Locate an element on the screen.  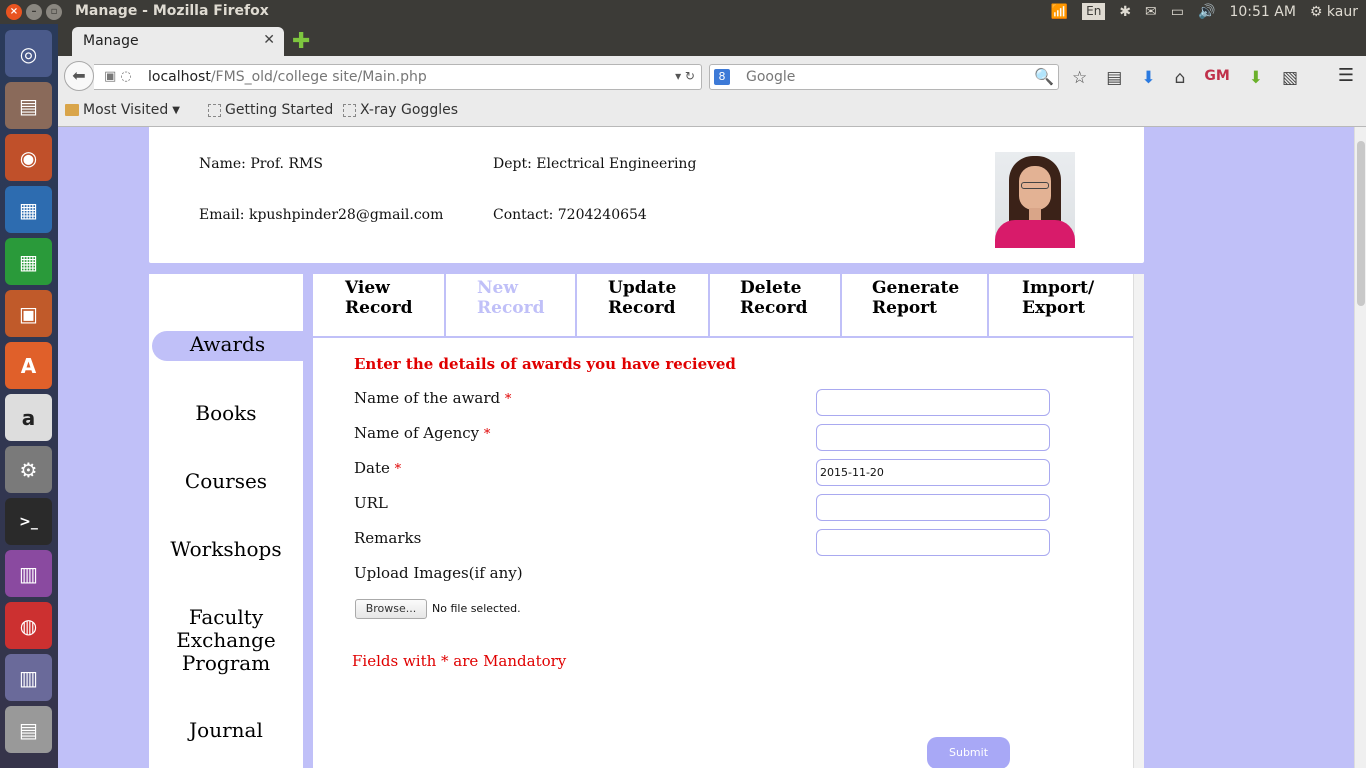
chevron-down-icon: ▼ is located at coordinates (176, 110).